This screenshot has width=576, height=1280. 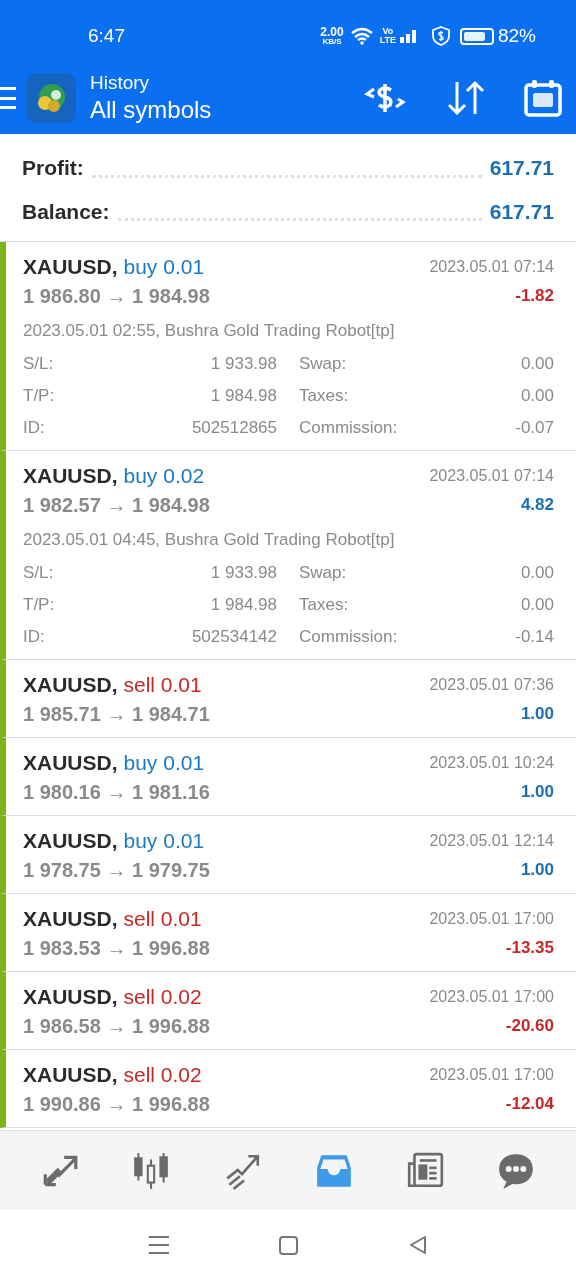 What do you see at coordinates (233, 637) in the screenshot?
I see `detail-value: 502534142` at bounding box center [233, 637].